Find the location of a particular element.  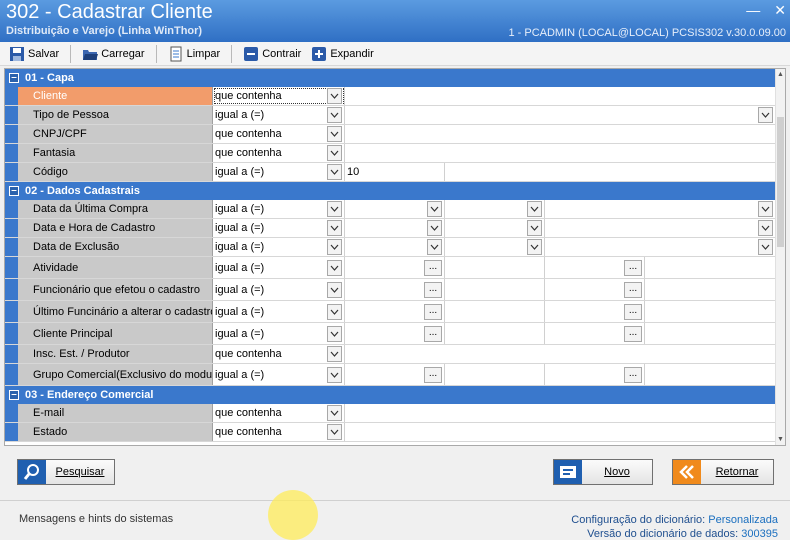

field-label: Último Funcinário a alterar o cadastro is located at coordinates (115, 311).